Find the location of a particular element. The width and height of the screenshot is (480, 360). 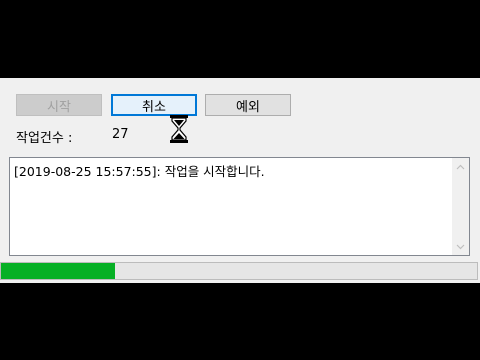

cancel-button: 취소 is located at coordinates (154, 105).